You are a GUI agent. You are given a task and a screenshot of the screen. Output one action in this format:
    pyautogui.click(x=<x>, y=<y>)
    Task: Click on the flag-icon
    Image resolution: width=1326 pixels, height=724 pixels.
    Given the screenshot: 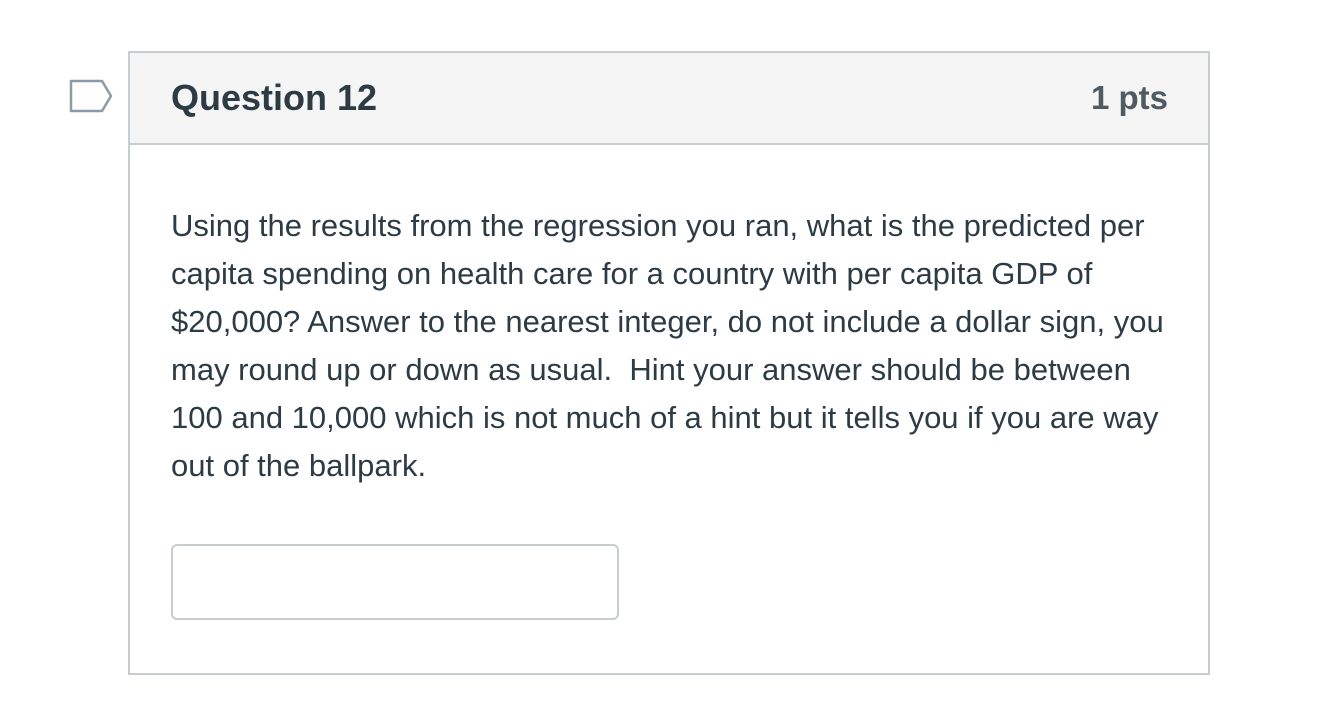 What is the action you would take?
    pyautogui.click(x=91, y=96)
    